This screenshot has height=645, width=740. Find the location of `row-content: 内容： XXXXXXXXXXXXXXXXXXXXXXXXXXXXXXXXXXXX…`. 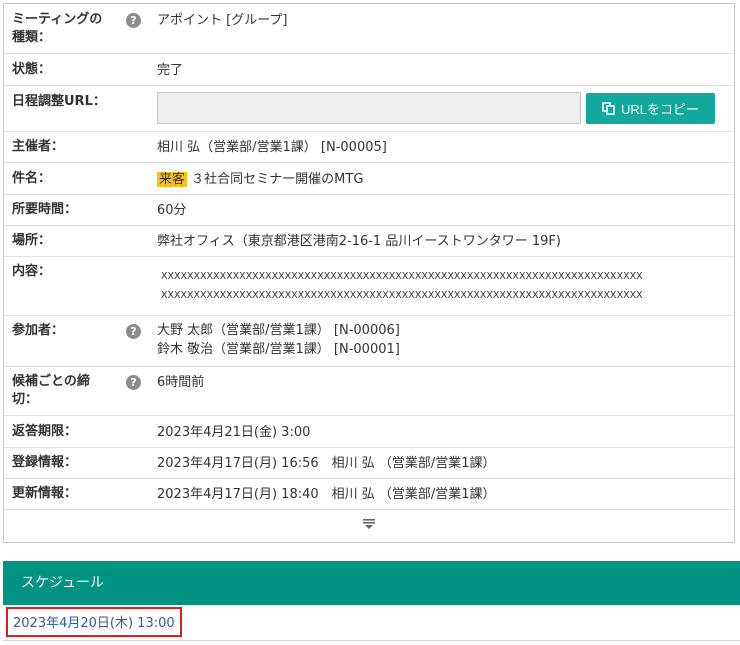

row-content: 内容： XXXXXXXXXXXXXXXXXXXXXXXXXXXXXXXXXXXX… is located at coordinates (369, 286).